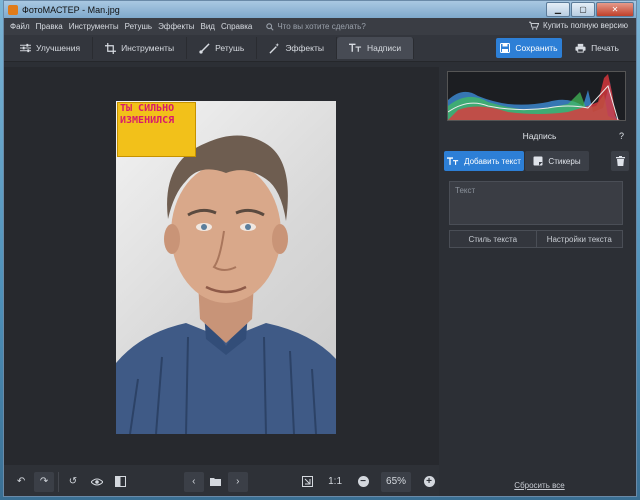  I want to click on menu-tools: Инструменты, so click(94, 26).